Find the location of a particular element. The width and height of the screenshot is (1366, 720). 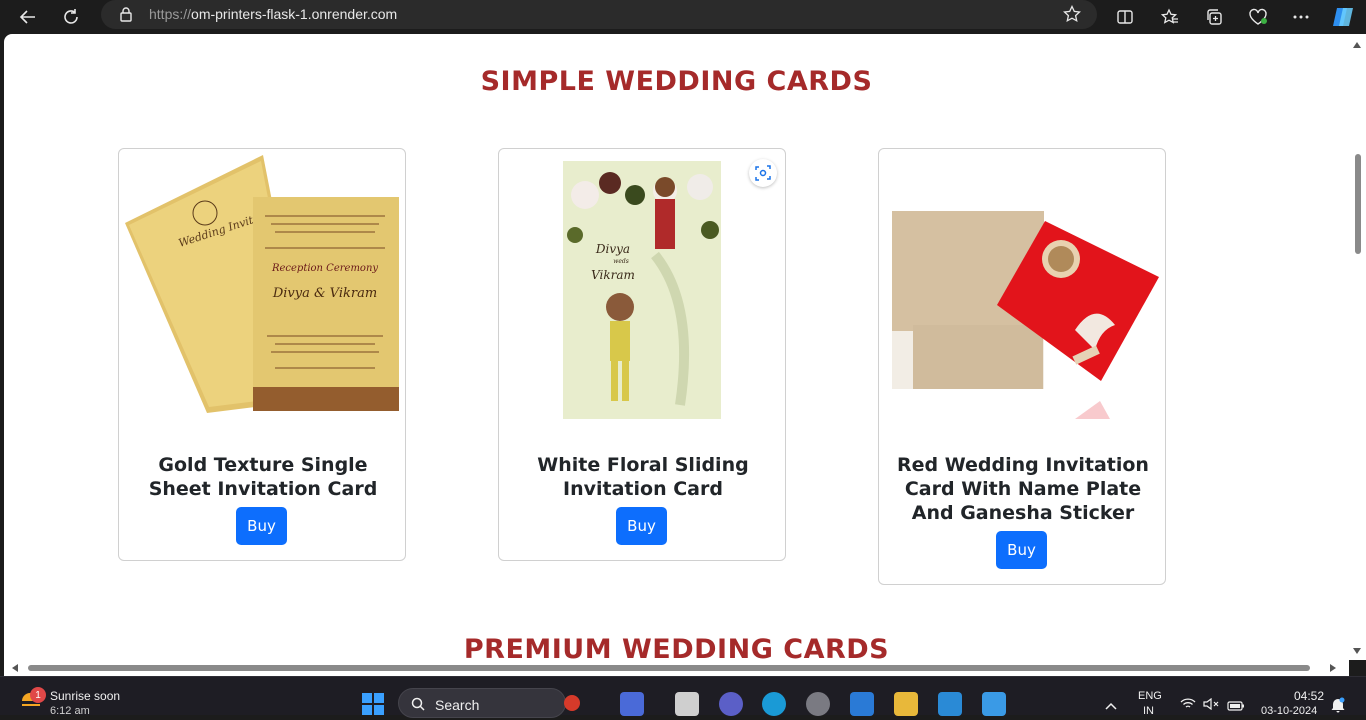

taskbar-search-label: Search is located at coordinates (457, 705).